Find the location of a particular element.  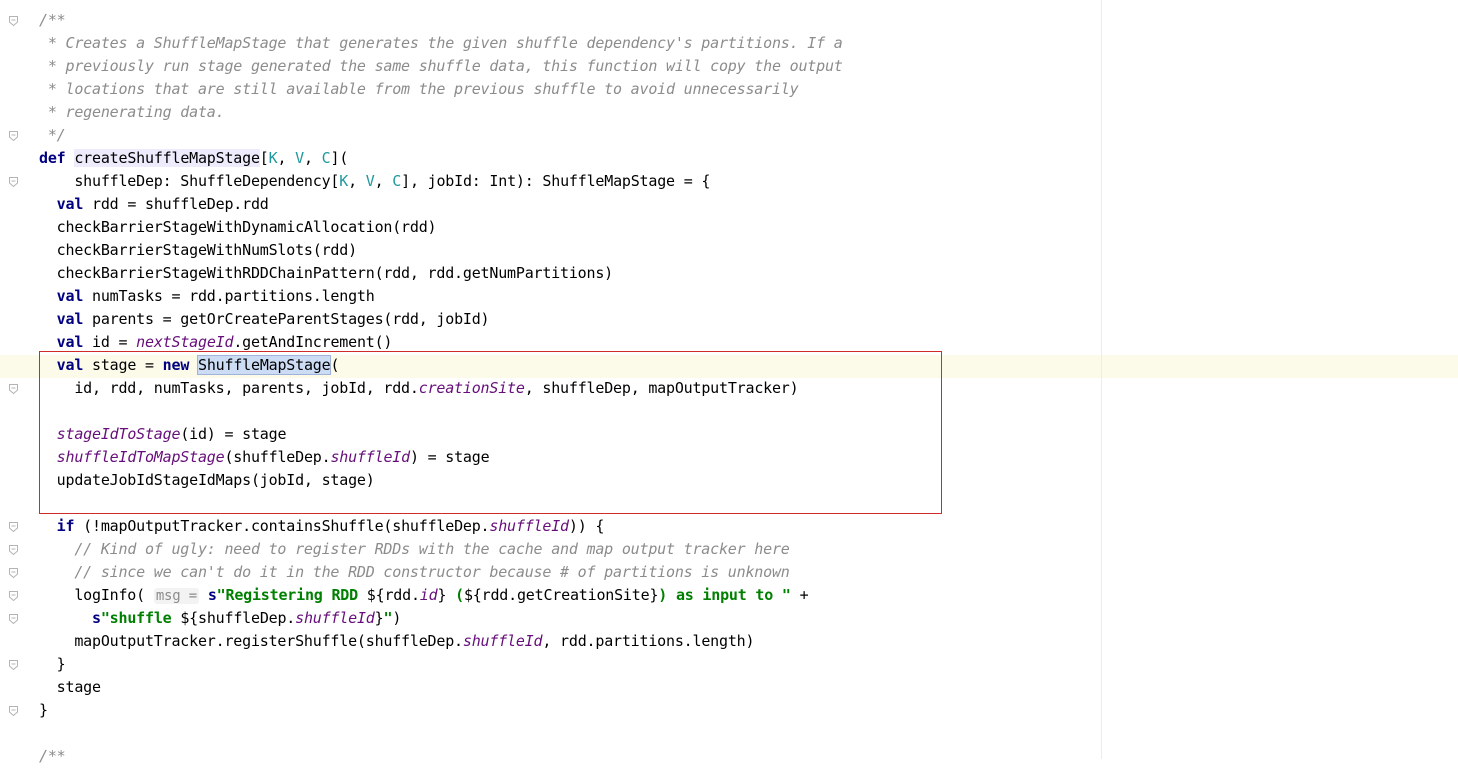

code-token: checkBarrierStageWithNumSlots(rdd) is located at coordinates (198, 250).